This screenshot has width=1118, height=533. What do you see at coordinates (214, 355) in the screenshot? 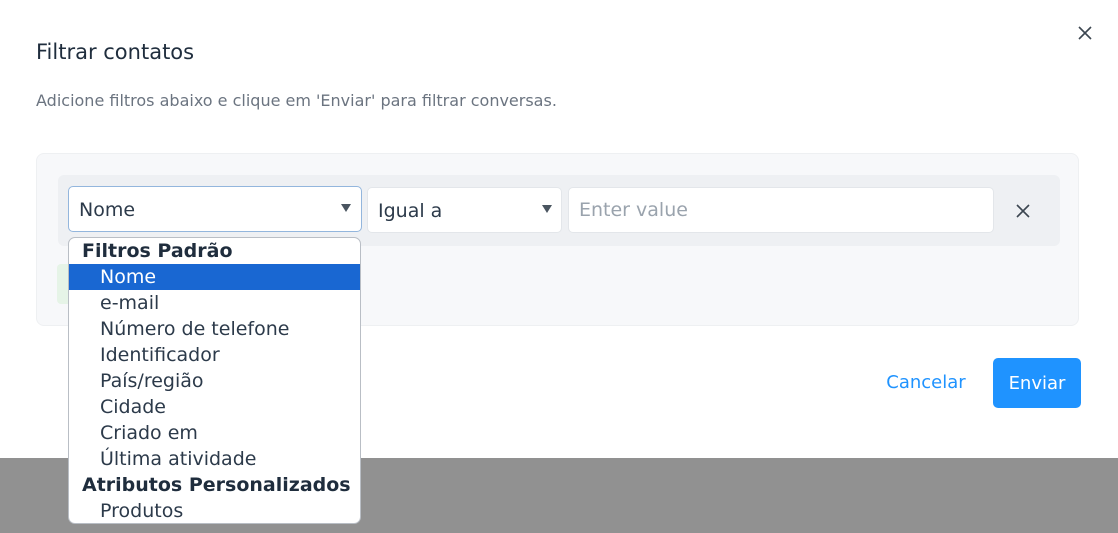
I see `option-identifier: Identificador` at bounding box center [214, 355].